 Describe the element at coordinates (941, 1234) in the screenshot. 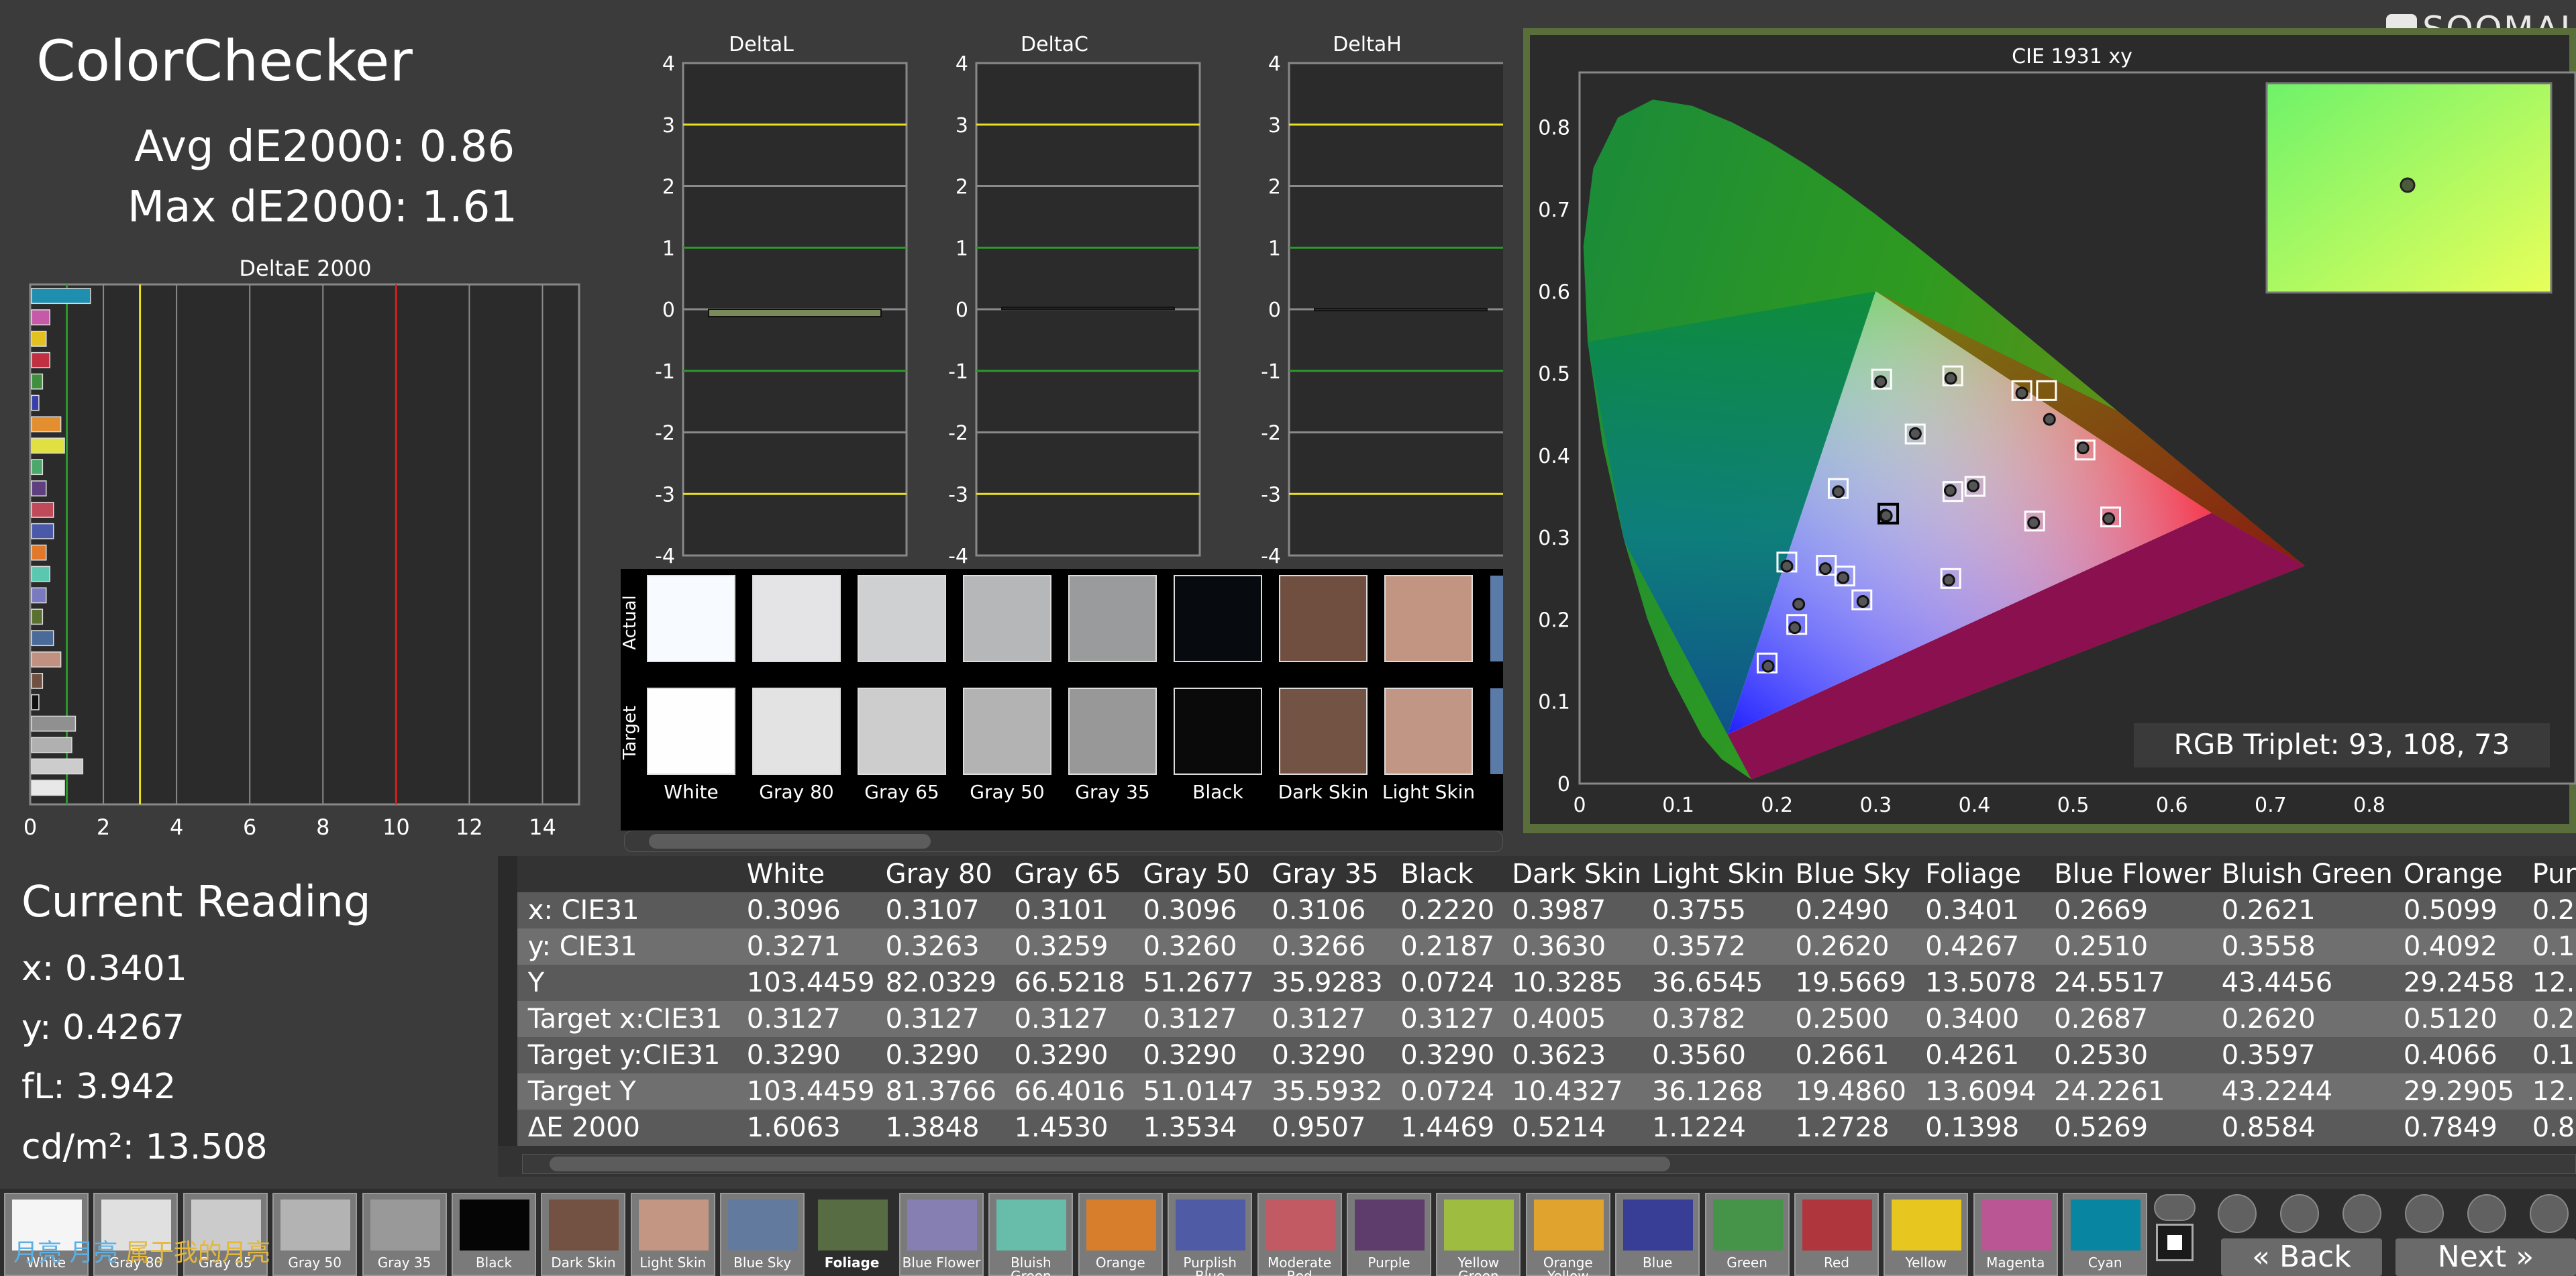

I see `swatch-blue-flower: Blue Flower` at that location.